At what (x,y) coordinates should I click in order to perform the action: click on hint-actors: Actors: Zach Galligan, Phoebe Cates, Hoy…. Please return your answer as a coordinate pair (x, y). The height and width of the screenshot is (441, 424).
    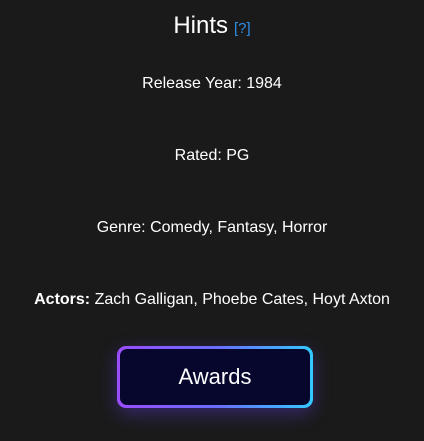
    Looking at the image, I should click on (212, 300).